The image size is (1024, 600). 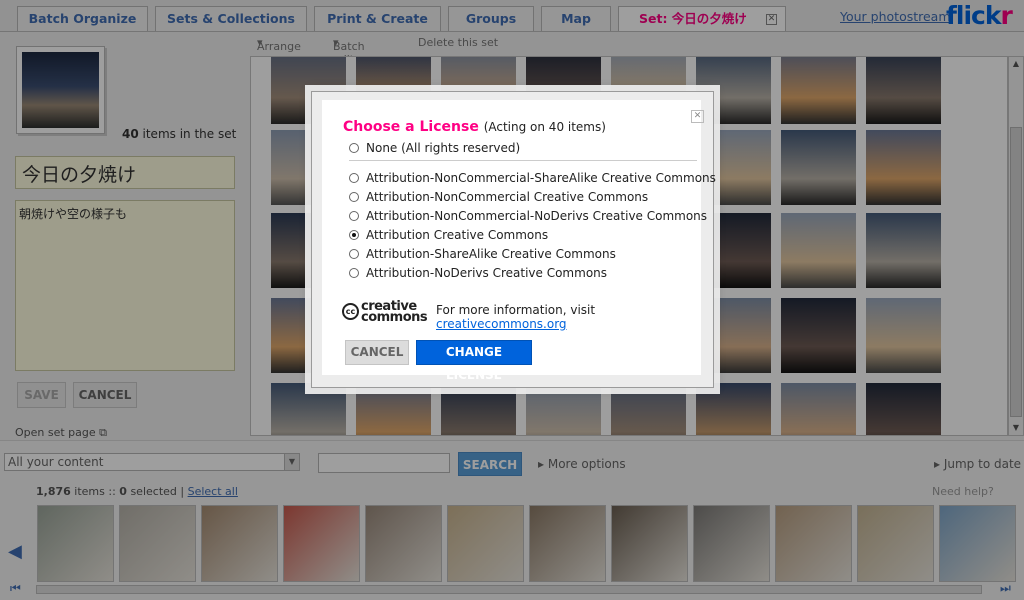 What do you see at coordinates (487, 273) in the screenshot?
I see `license-label: Attribution-NoDerivs Creative Commons` at bounding box center [487, 273].